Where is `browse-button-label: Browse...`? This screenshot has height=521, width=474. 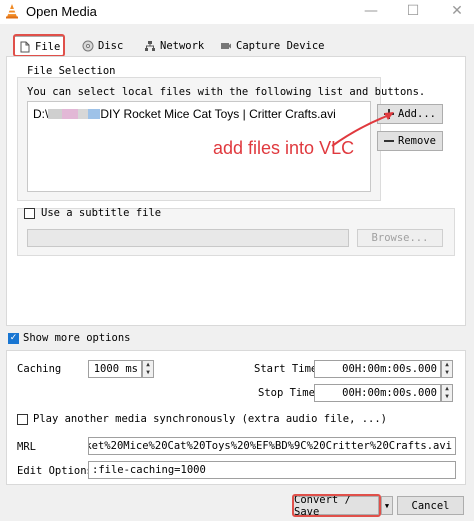 browse-button-label: Browse... is located at coordinates (400, 238).